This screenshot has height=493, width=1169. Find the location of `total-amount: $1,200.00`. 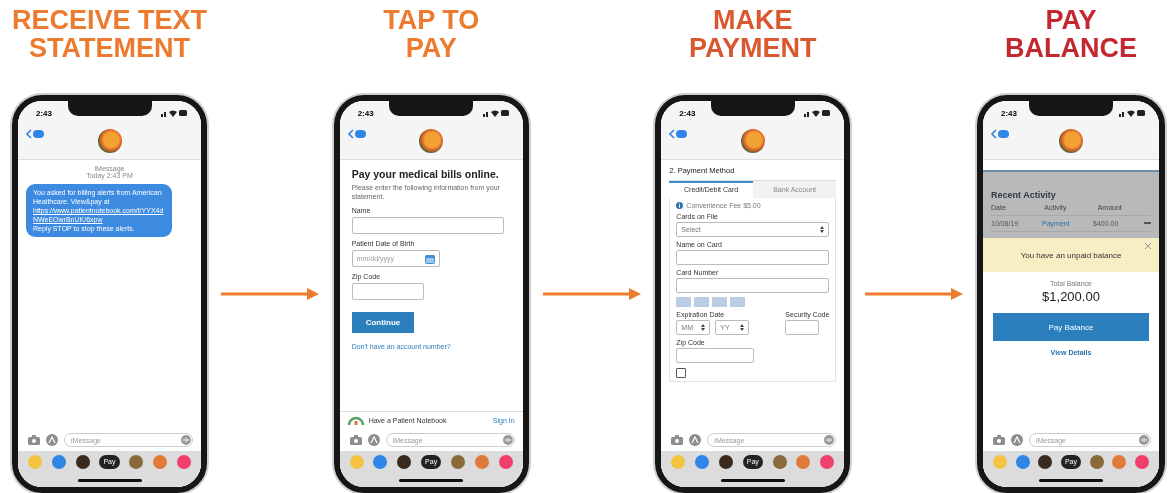

total-amount: $1,200.00 is located at coordinates (1071, 296).